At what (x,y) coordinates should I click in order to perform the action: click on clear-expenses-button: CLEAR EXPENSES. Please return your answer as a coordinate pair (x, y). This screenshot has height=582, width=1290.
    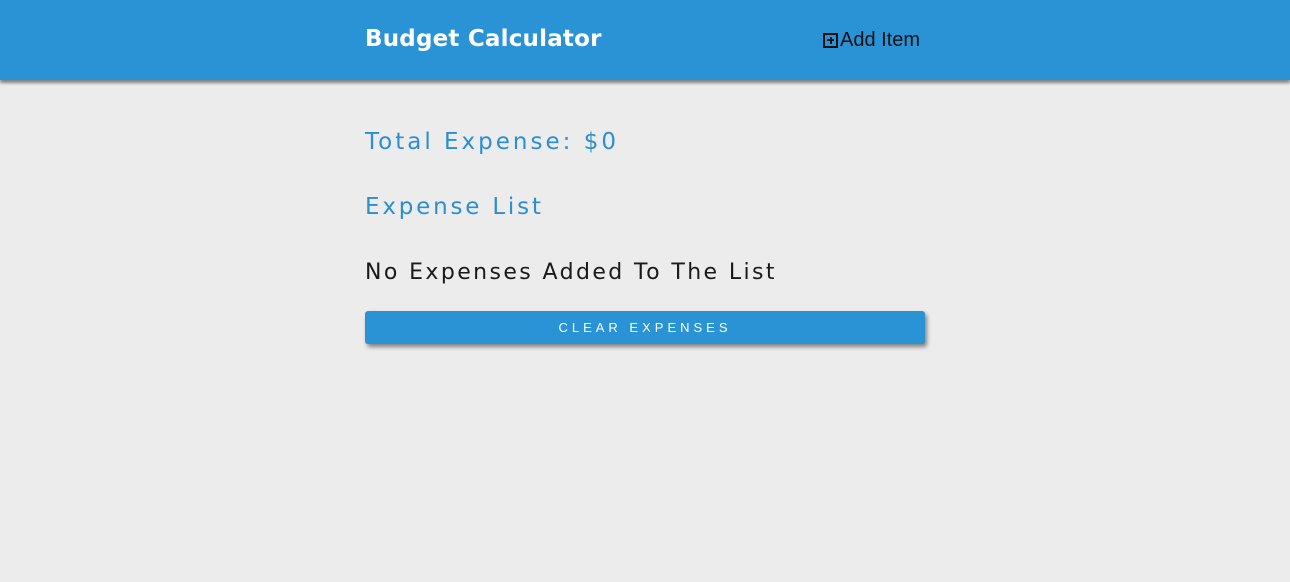
    Looking at the image, I should click on (645, 327).